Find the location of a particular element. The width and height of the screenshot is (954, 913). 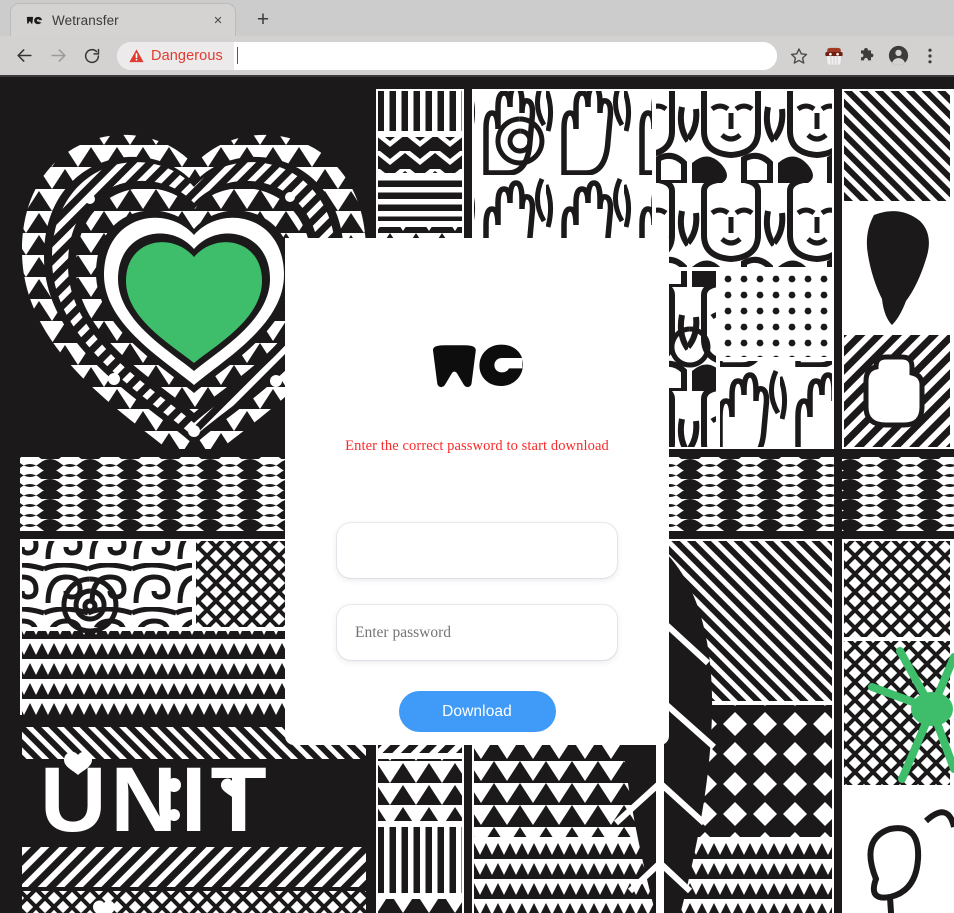

incognito-mask-icon is located at coordinates (834, 56).